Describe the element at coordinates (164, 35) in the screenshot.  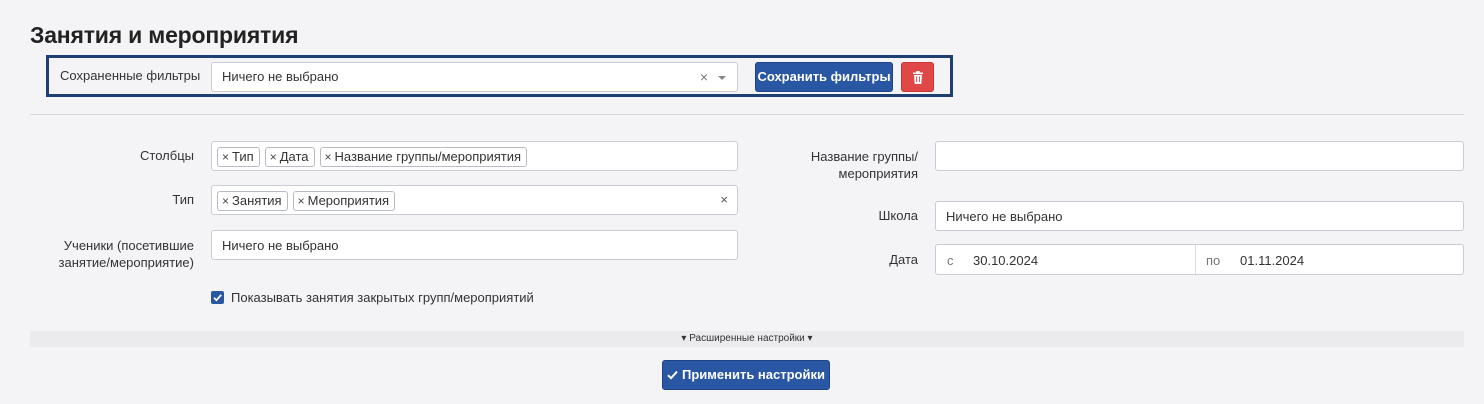
I see `page-title: Занятия и мероприятия` at that location.